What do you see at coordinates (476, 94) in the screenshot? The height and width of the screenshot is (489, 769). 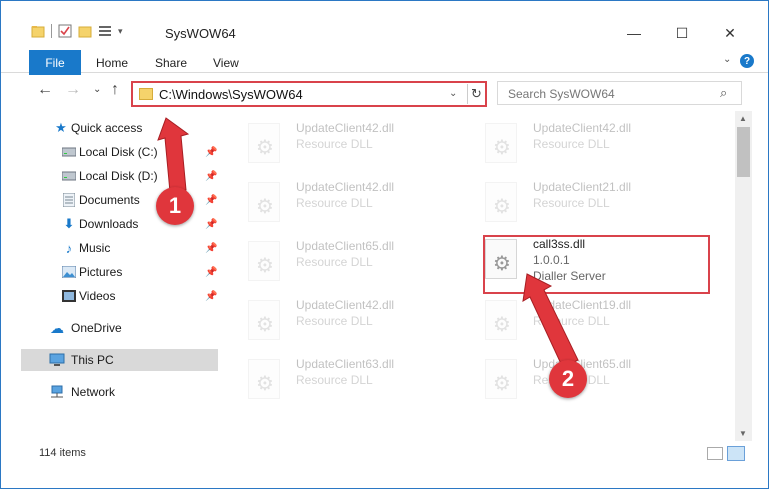 I see `refresh-icon: ↻` at bounding box center [476, 94].